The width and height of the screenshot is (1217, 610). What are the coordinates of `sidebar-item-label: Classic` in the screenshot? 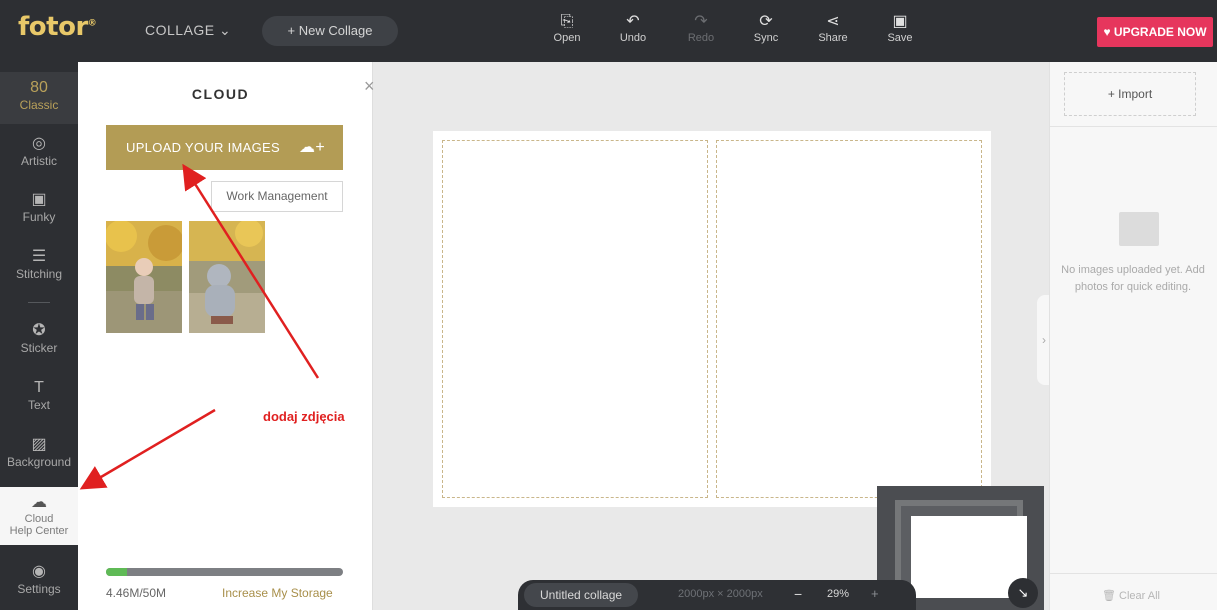 It's located at (39, 105).